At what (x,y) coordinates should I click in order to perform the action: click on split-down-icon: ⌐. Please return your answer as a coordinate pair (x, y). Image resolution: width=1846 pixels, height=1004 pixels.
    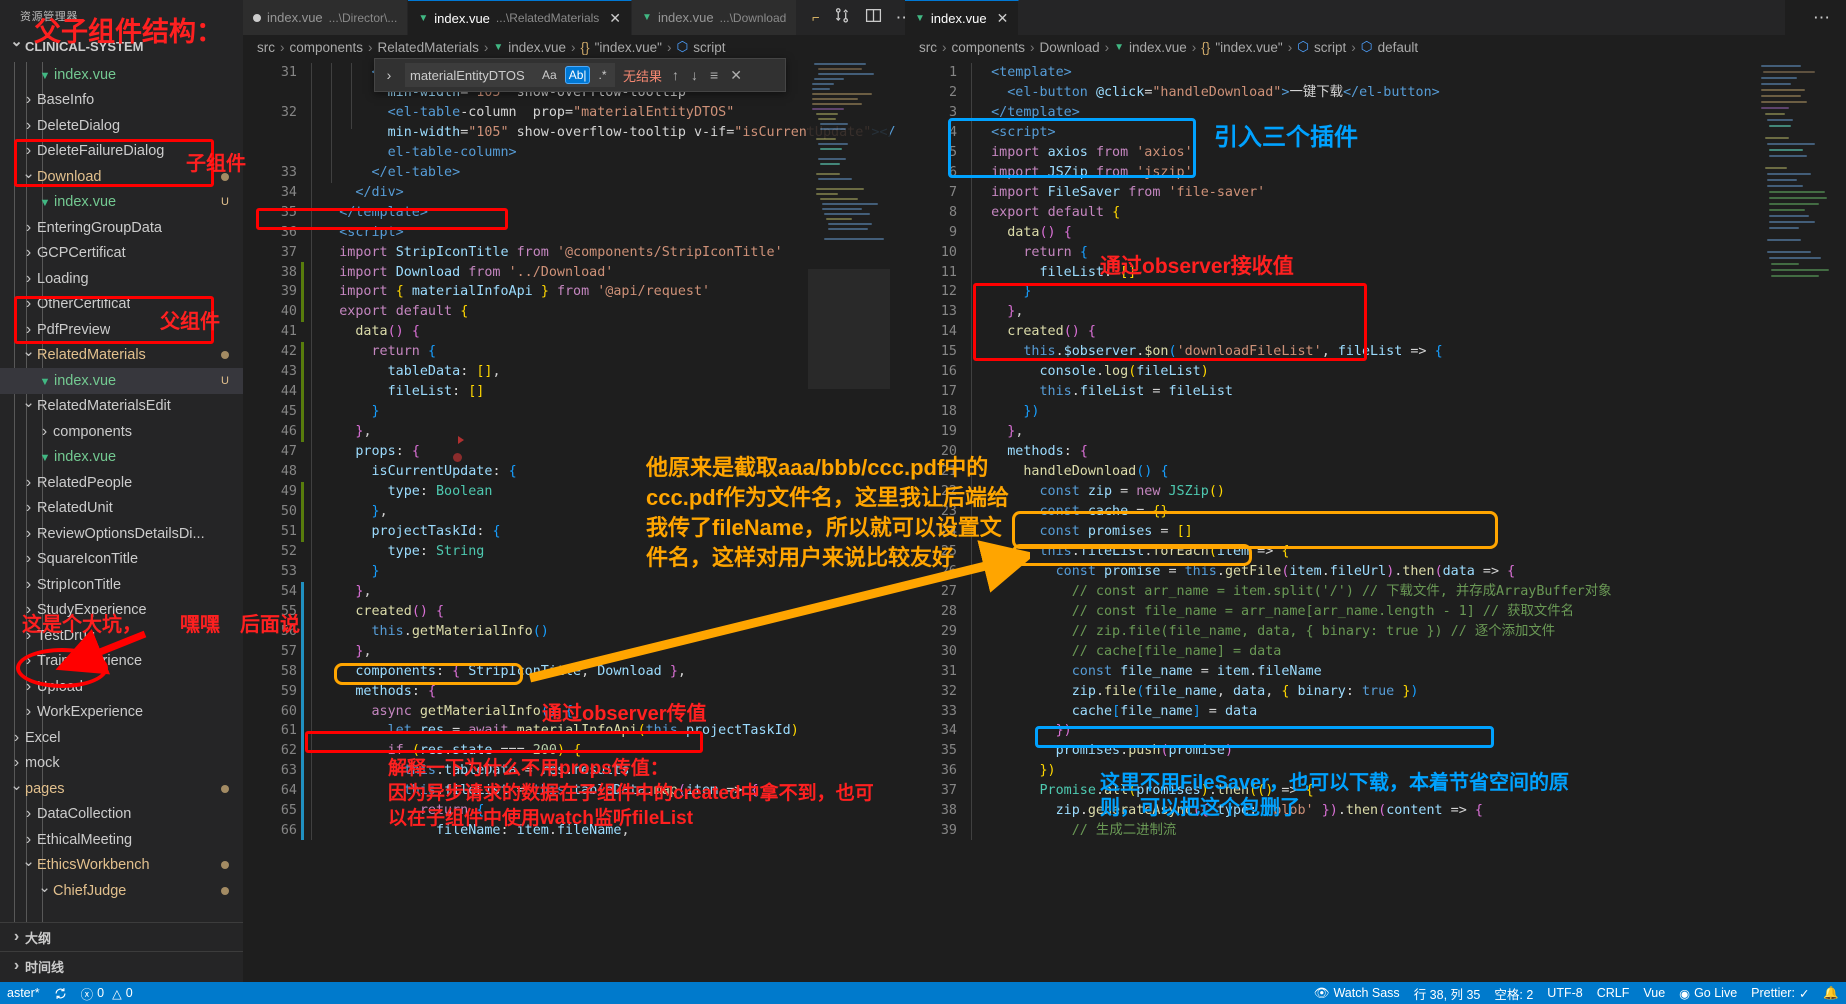
    Looking at the image, I should click on (816, 17).